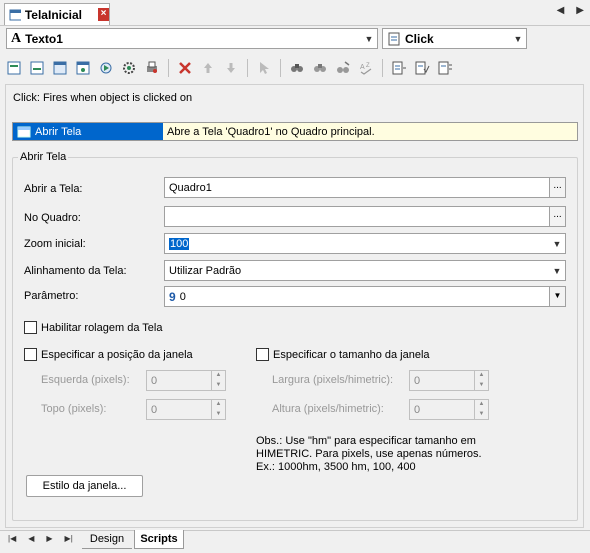 This screenshot has height=553, width=590. I want to click on prev-sheet-icon: ◀, so click(31, 538).